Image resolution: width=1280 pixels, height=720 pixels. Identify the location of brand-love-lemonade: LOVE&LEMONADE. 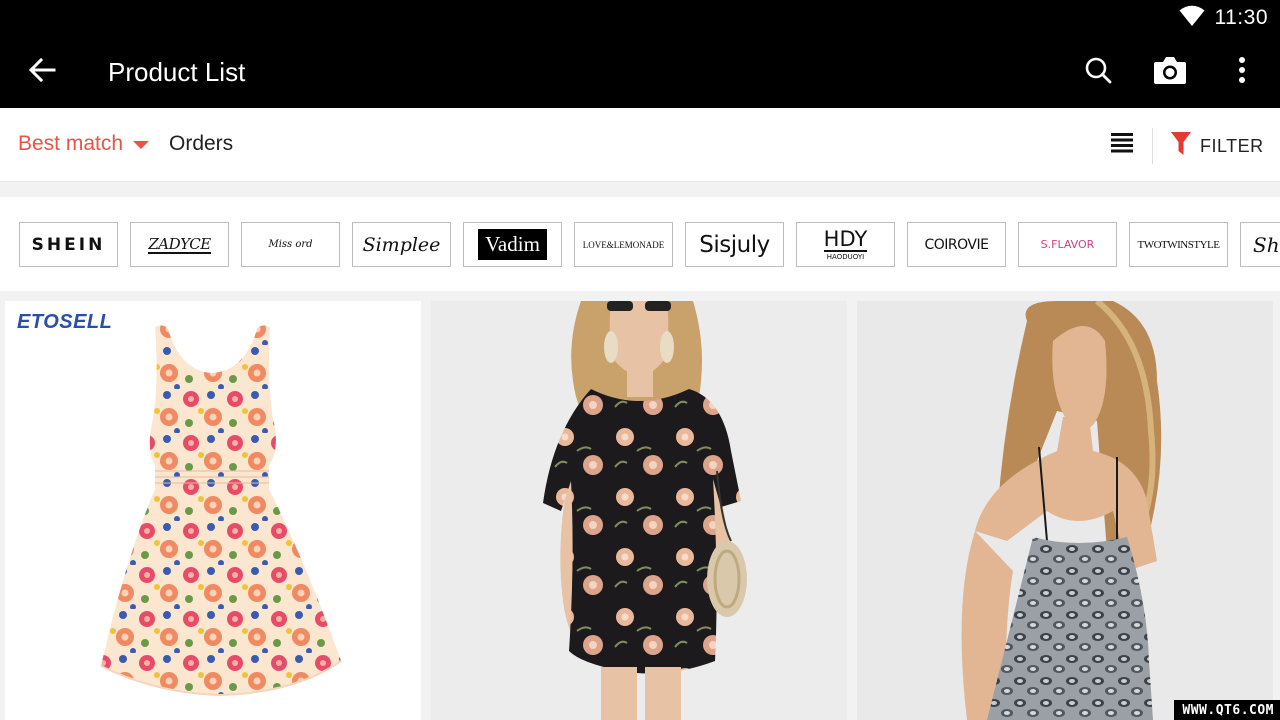
(623, 244).